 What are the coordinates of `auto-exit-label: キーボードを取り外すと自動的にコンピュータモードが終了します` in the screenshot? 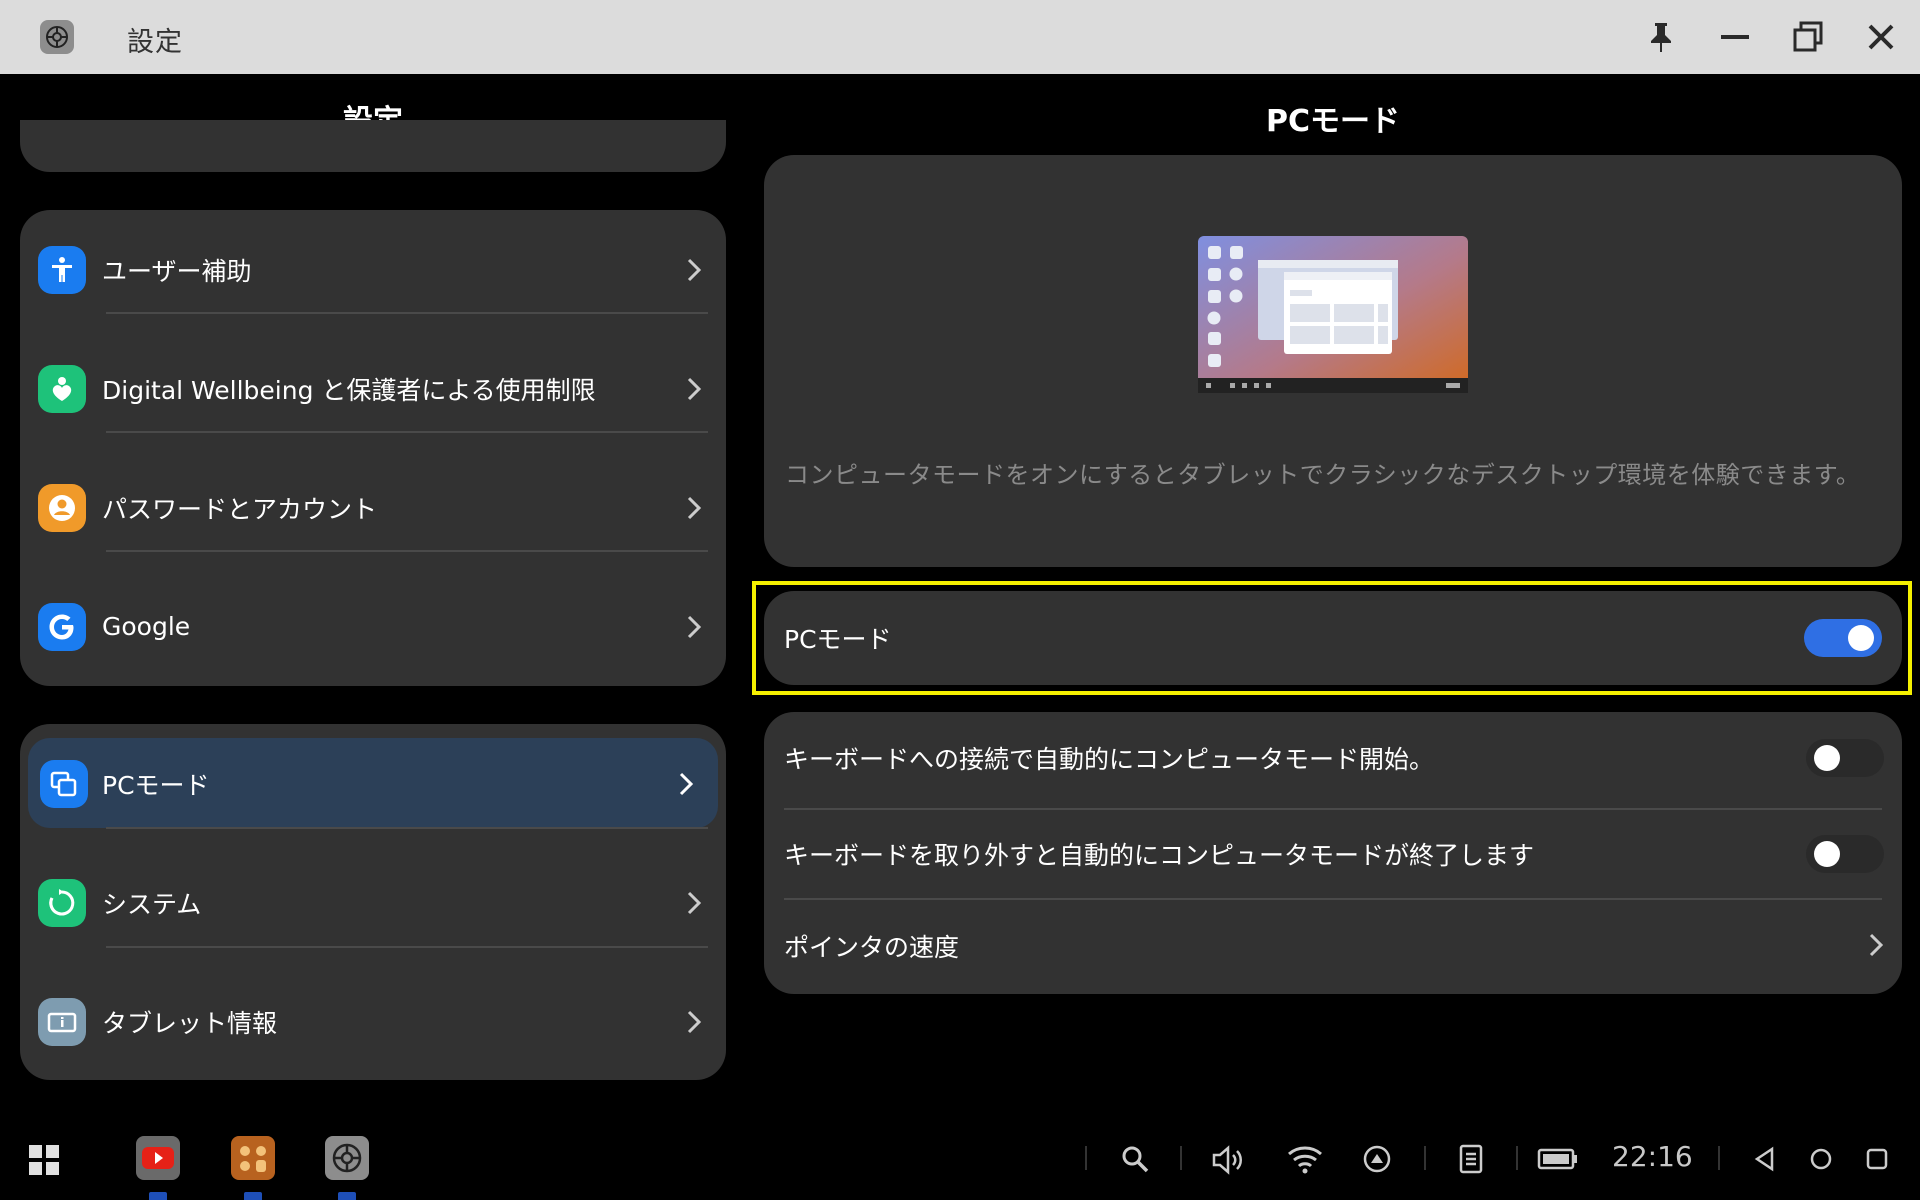 It's located at (1159, 855).